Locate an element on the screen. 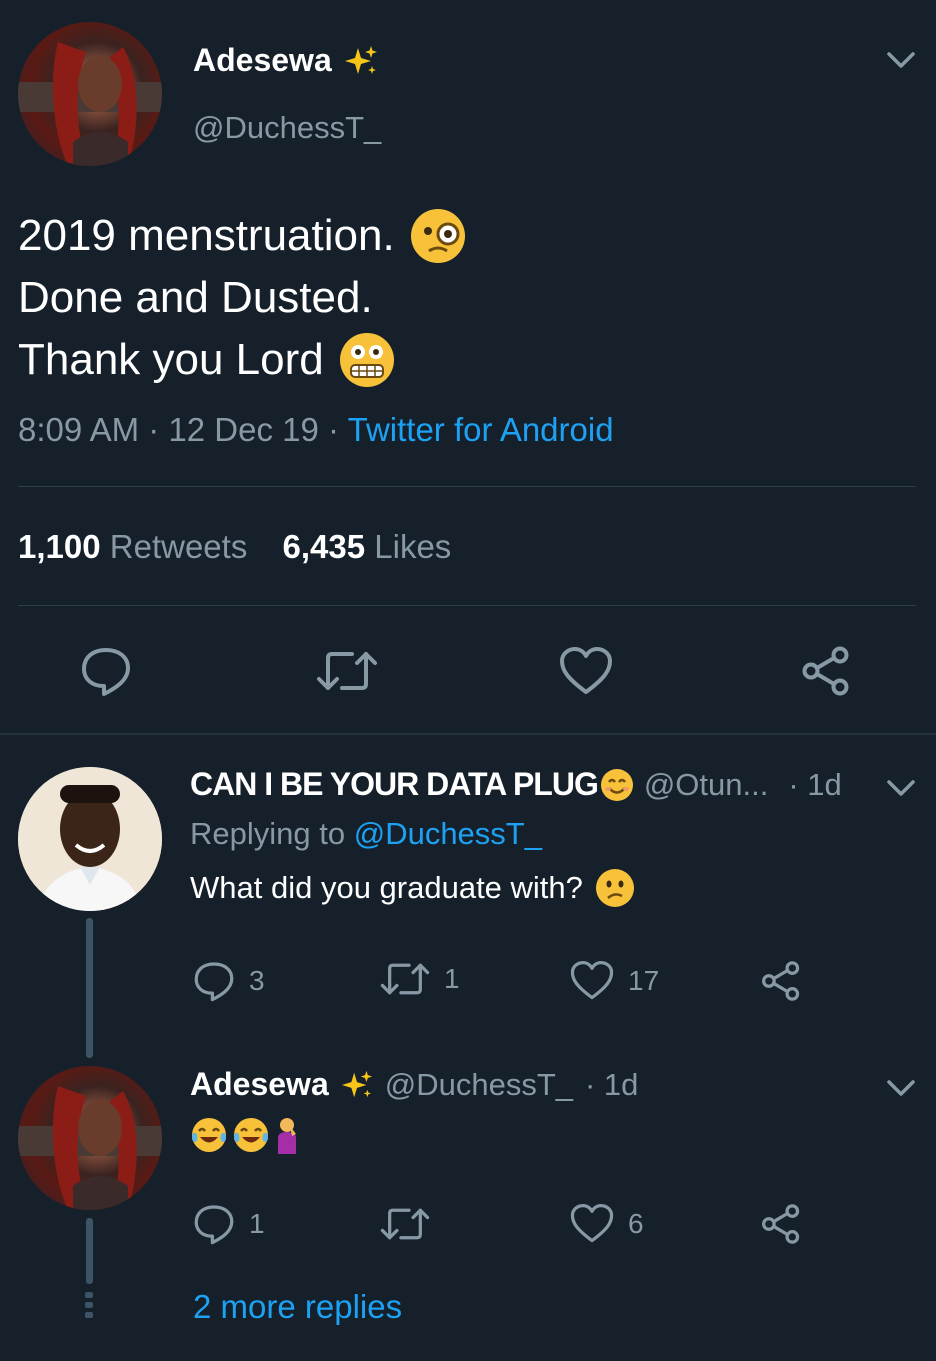  reply2-like-count: 6 is located at coordinates (636, 1223).